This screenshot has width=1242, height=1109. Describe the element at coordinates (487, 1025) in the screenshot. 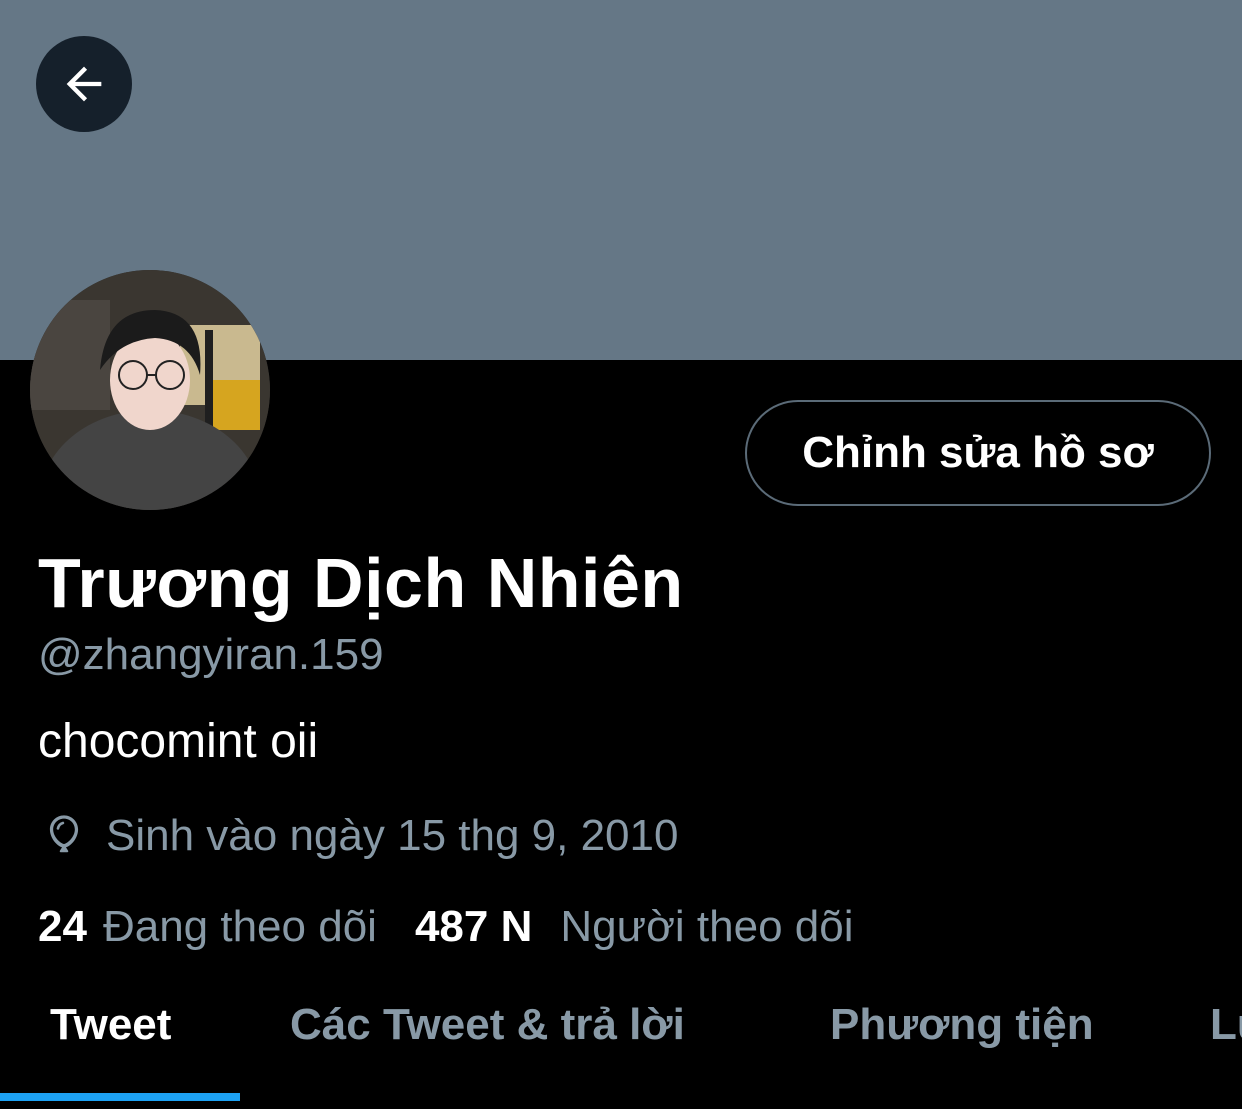

I see `tab-tweets-and-replies: Các Tweet & trả lời` at that location.